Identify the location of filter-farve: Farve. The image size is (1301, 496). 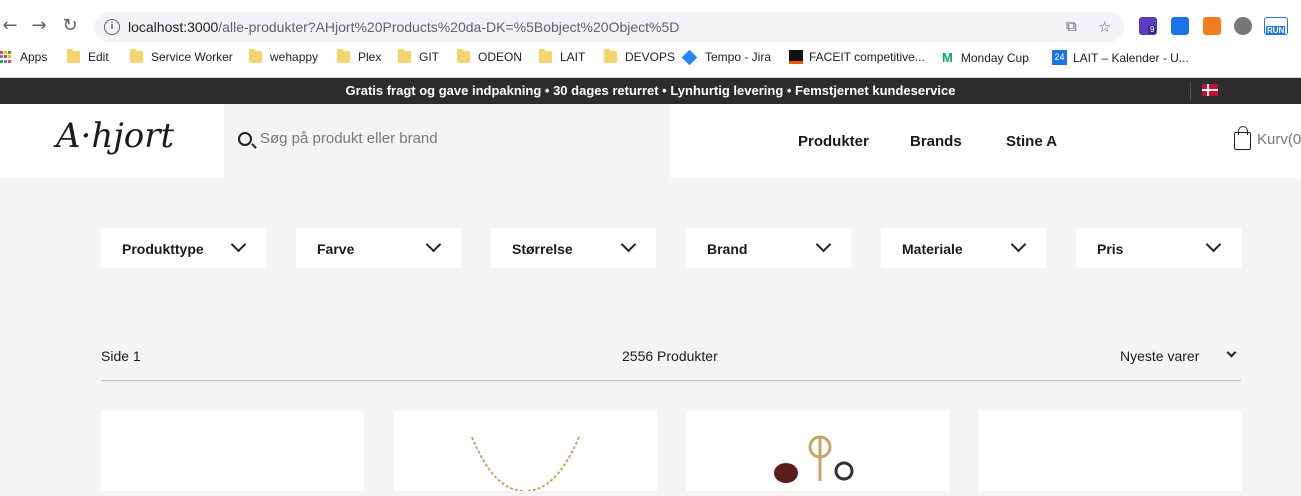
(378, 248).